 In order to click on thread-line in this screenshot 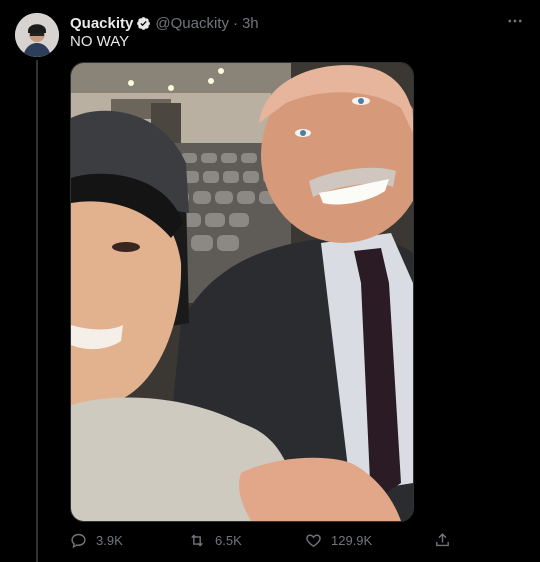, I will do `click(37, 311)`.